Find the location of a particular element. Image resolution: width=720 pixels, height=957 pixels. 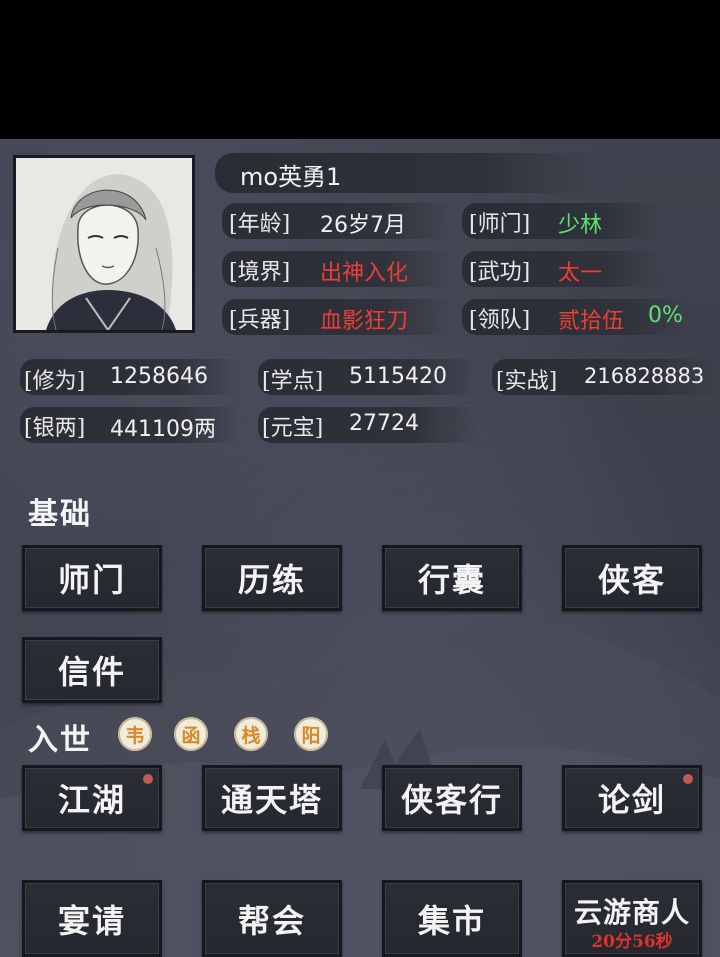

silver-value: 441109两 is located at coordinates (163, 429).